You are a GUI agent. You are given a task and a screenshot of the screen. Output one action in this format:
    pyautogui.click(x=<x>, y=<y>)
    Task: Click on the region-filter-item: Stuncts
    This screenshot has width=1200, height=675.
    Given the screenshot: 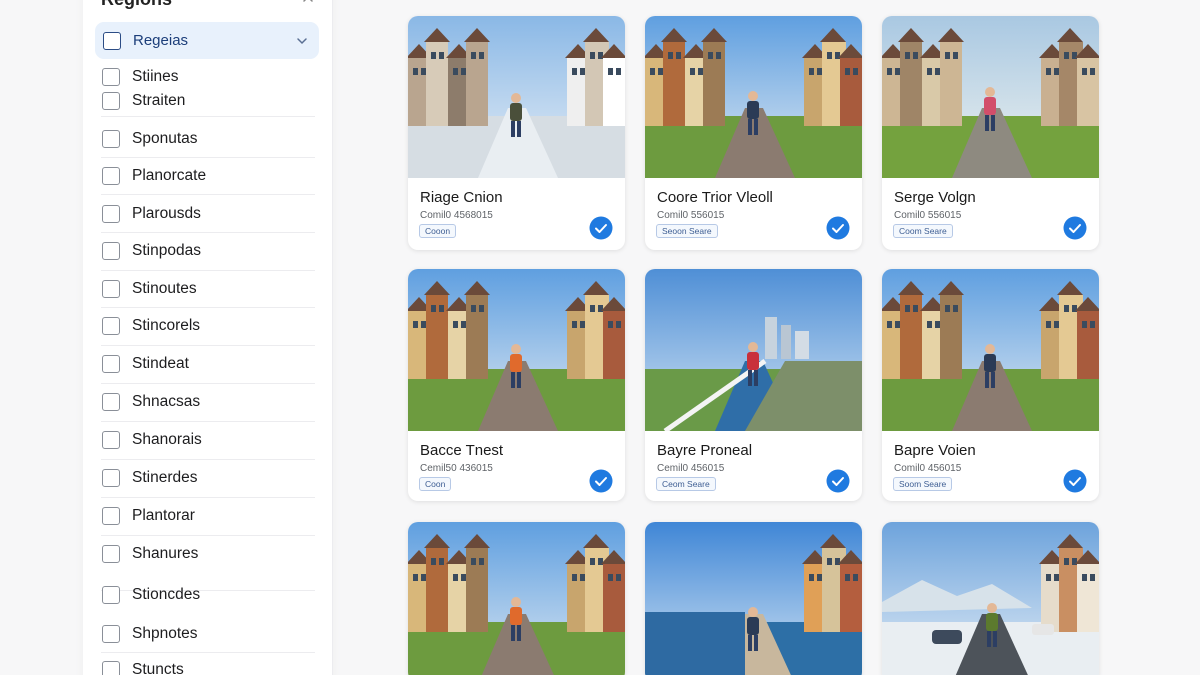 What is the action you would take?
    pyautogui.click(x=208, y=666)
    